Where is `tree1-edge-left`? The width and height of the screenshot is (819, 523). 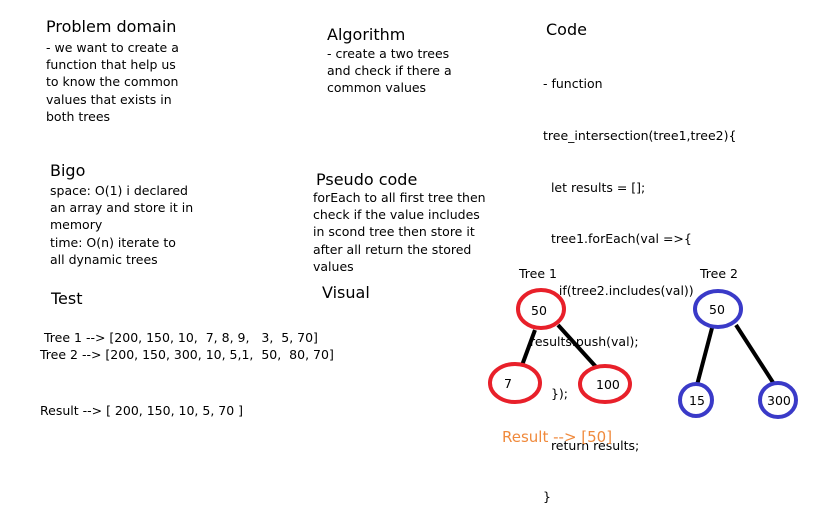 tree1-edge-left is located at coordinates (528, 349).